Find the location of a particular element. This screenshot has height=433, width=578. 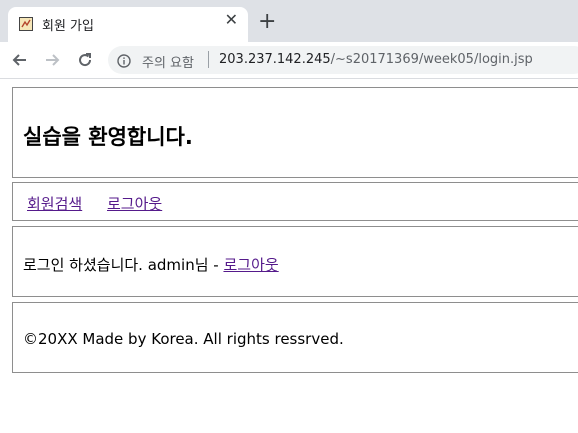

address-divider is located at coordinates (208, 59).